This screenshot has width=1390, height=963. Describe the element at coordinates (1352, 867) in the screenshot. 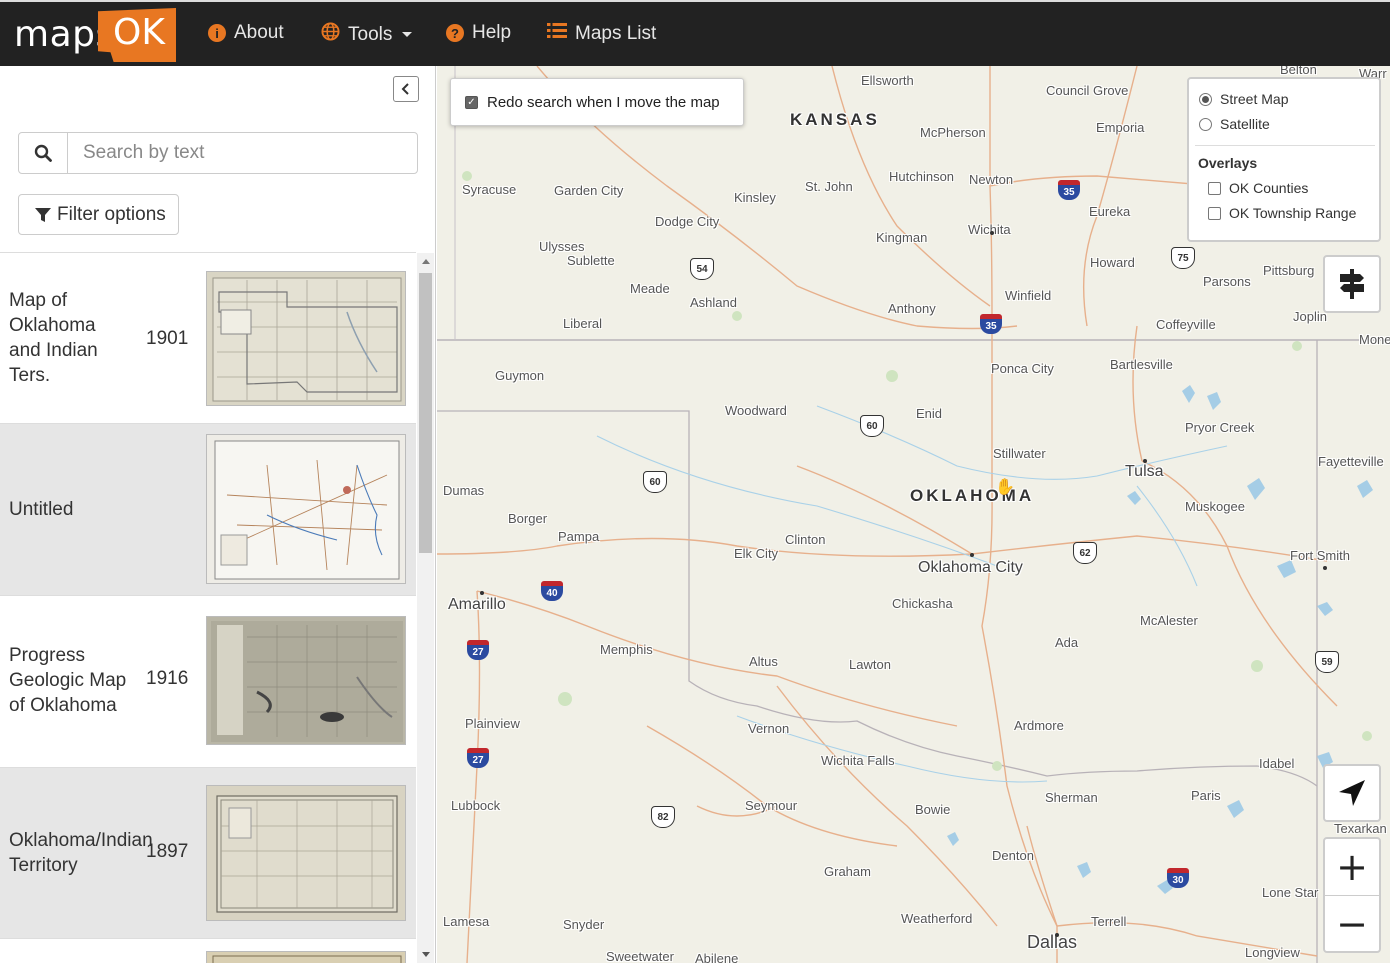

I see `zoom-in-button: +` at that location.